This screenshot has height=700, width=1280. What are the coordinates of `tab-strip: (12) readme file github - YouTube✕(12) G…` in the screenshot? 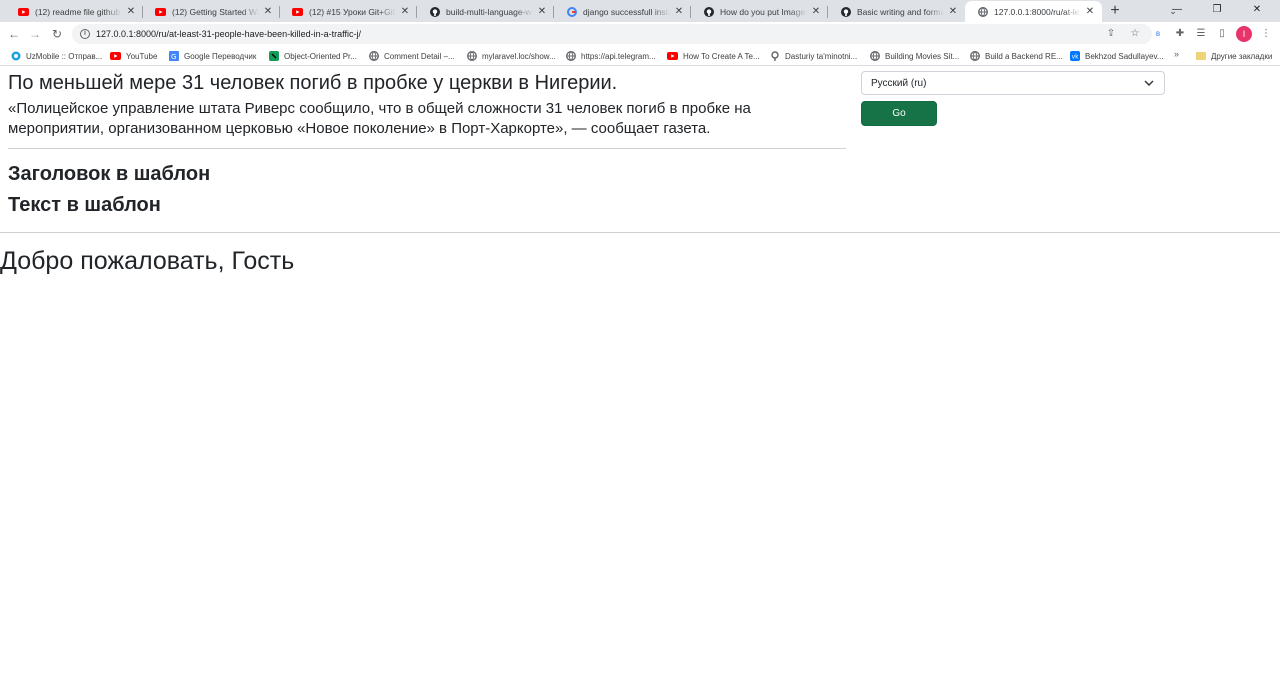 It's located at (640, 11).